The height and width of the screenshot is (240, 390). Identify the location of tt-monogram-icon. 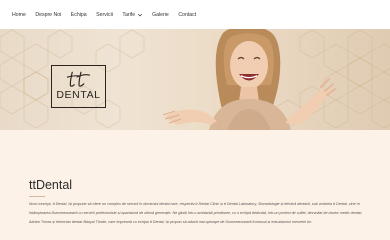
(78, 79).